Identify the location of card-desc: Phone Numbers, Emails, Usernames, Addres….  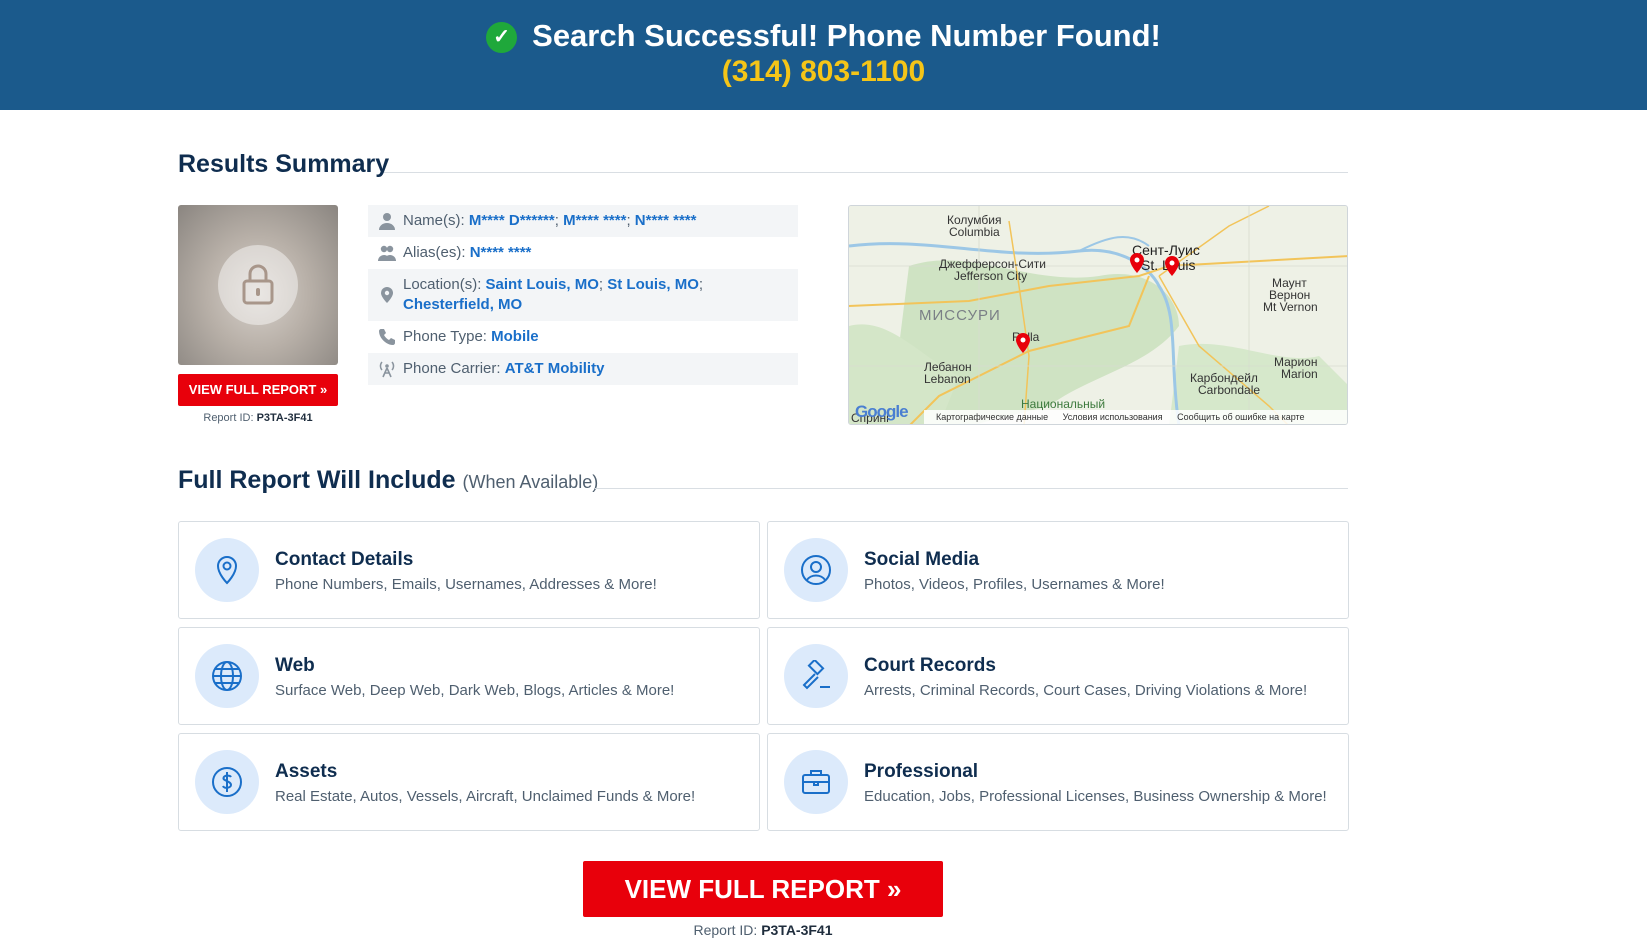
(466, 584).